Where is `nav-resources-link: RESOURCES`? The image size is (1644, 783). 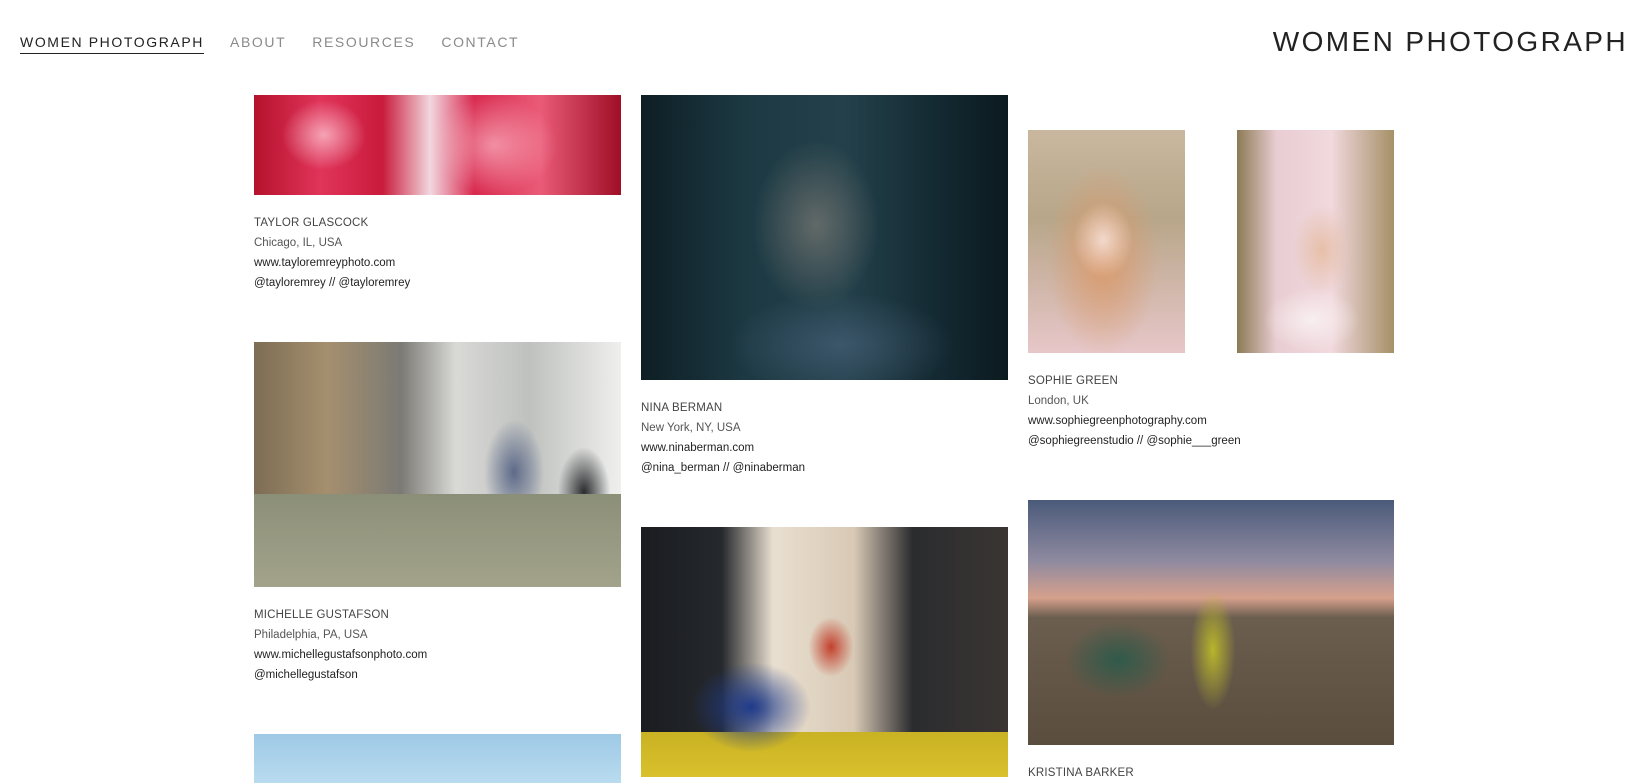 nav-resources-link: RESOURCES is located at coordinates (363, 44).